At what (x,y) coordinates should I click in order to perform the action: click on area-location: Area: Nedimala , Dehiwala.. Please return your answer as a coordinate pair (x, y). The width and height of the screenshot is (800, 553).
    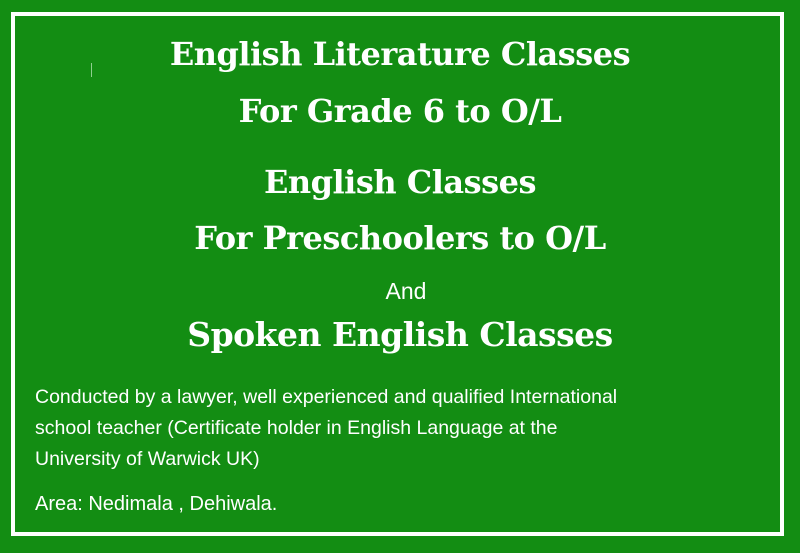
    Looking at the image, I should click on (156, 504).